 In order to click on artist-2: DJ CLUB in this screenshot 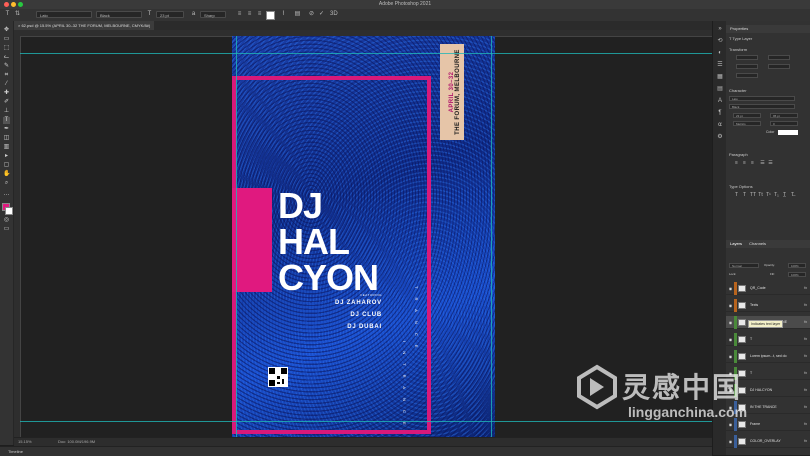, I will do `click(366, 315)`.